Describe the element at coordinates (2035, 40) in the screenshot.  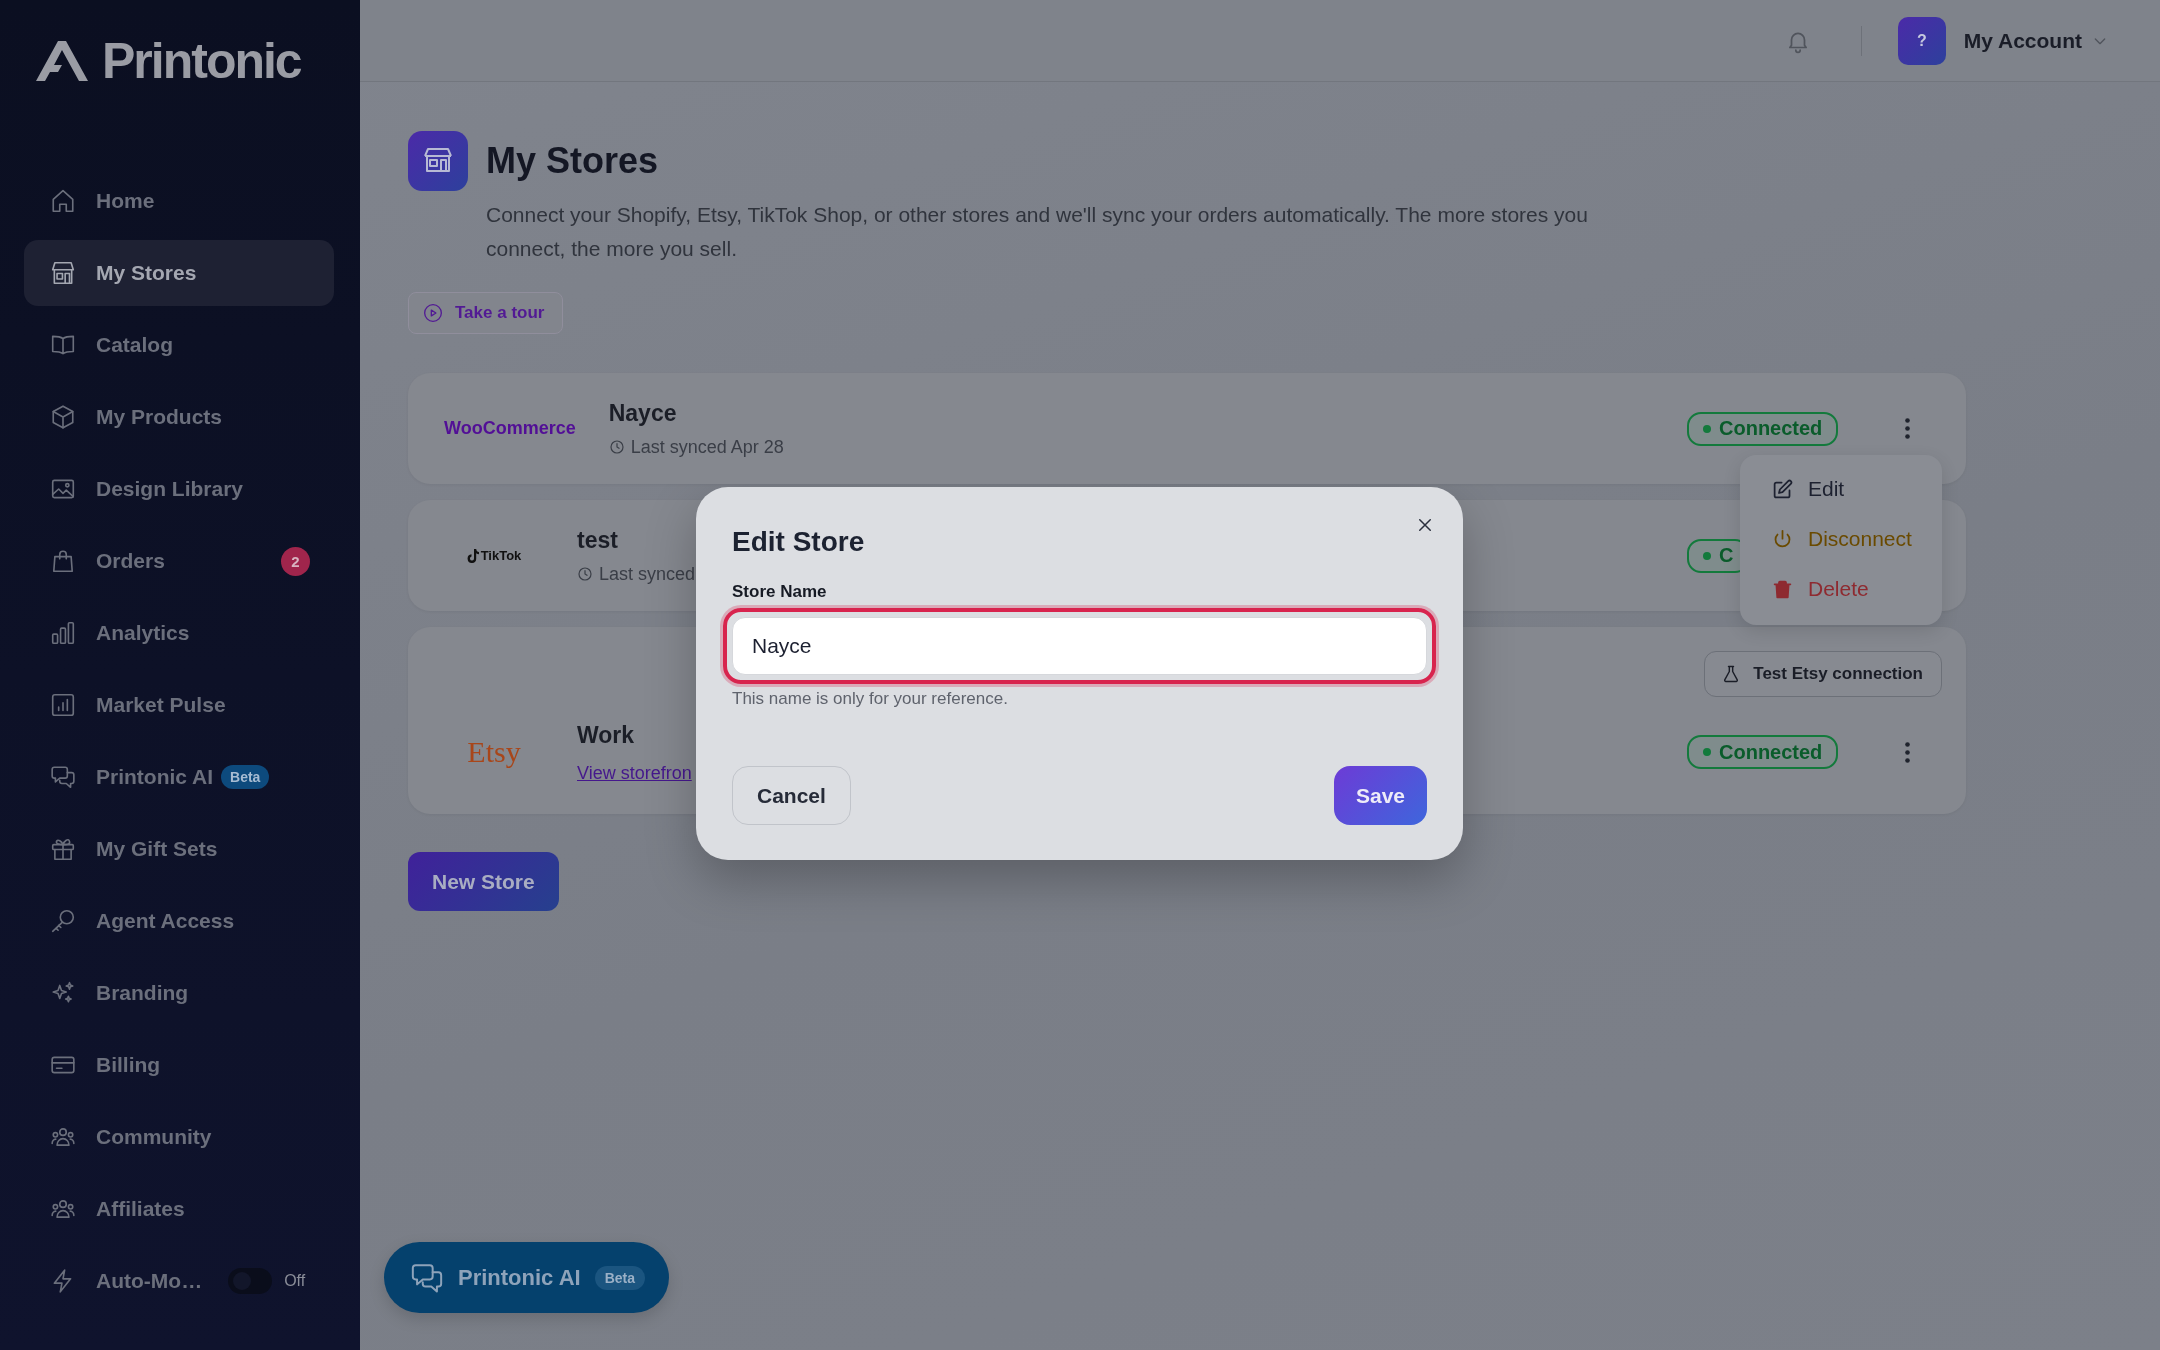
I see `account-menu-button: My Account` at that location.